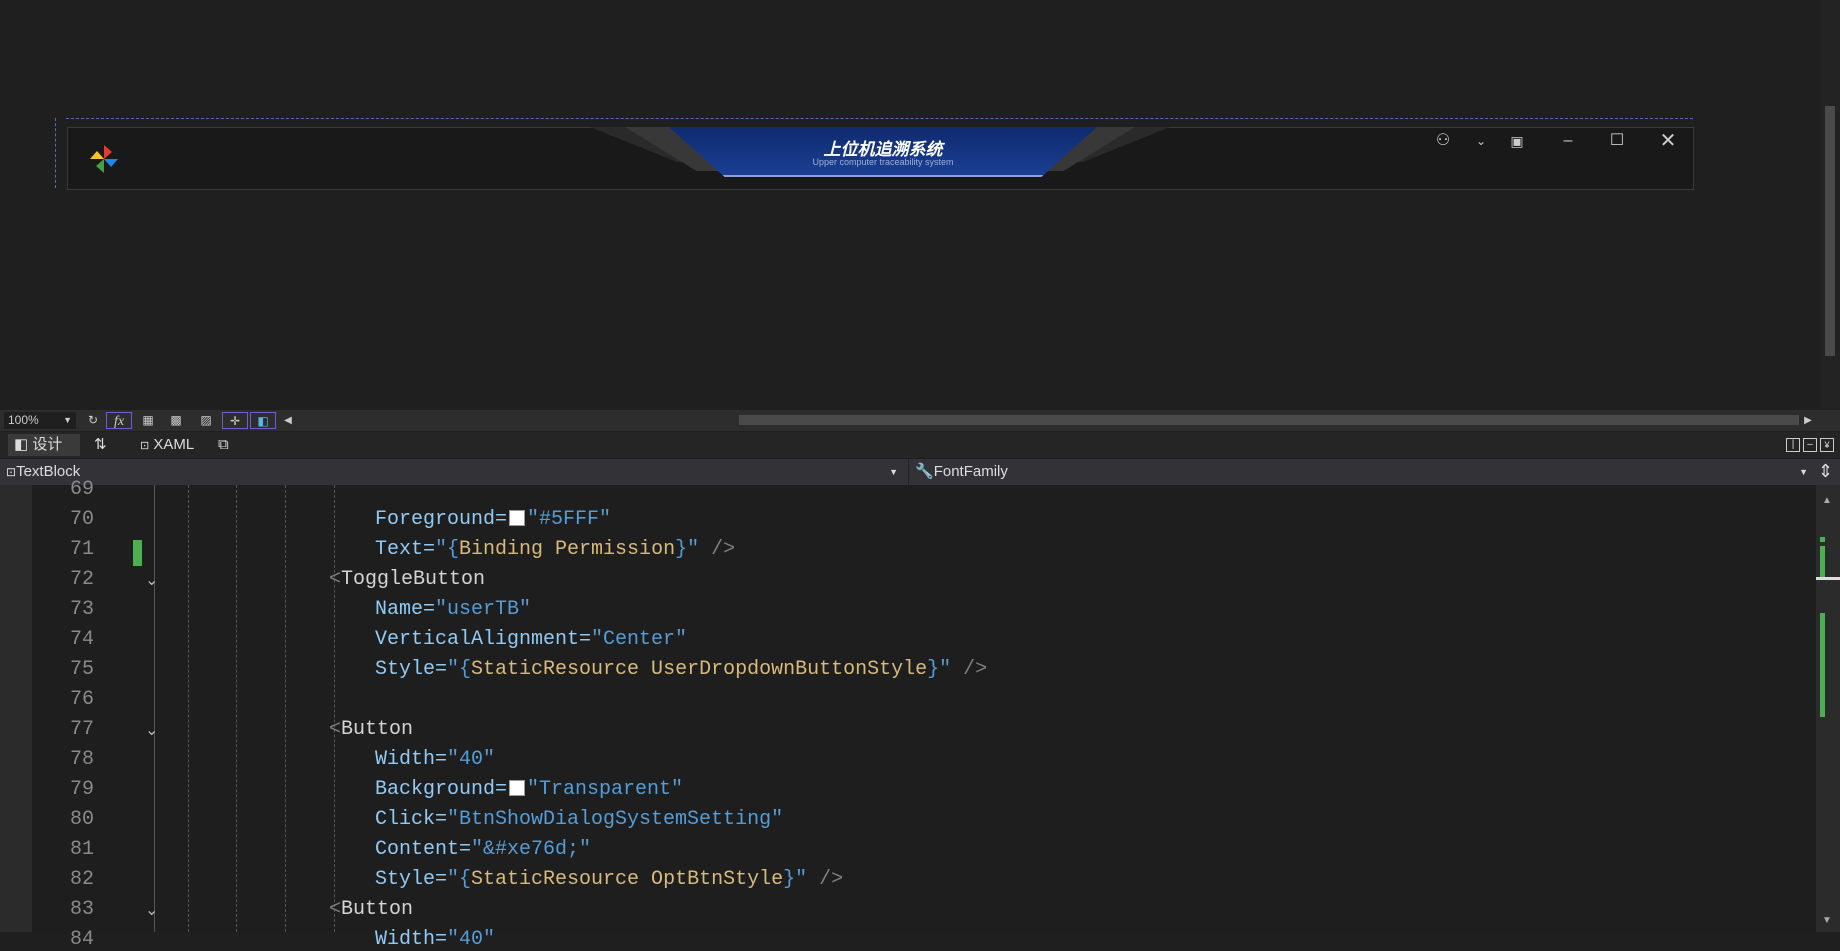 This screenshot has width=1840, height=951. I want to click on scroll-right-icon: ▶, so click(1808, 420).